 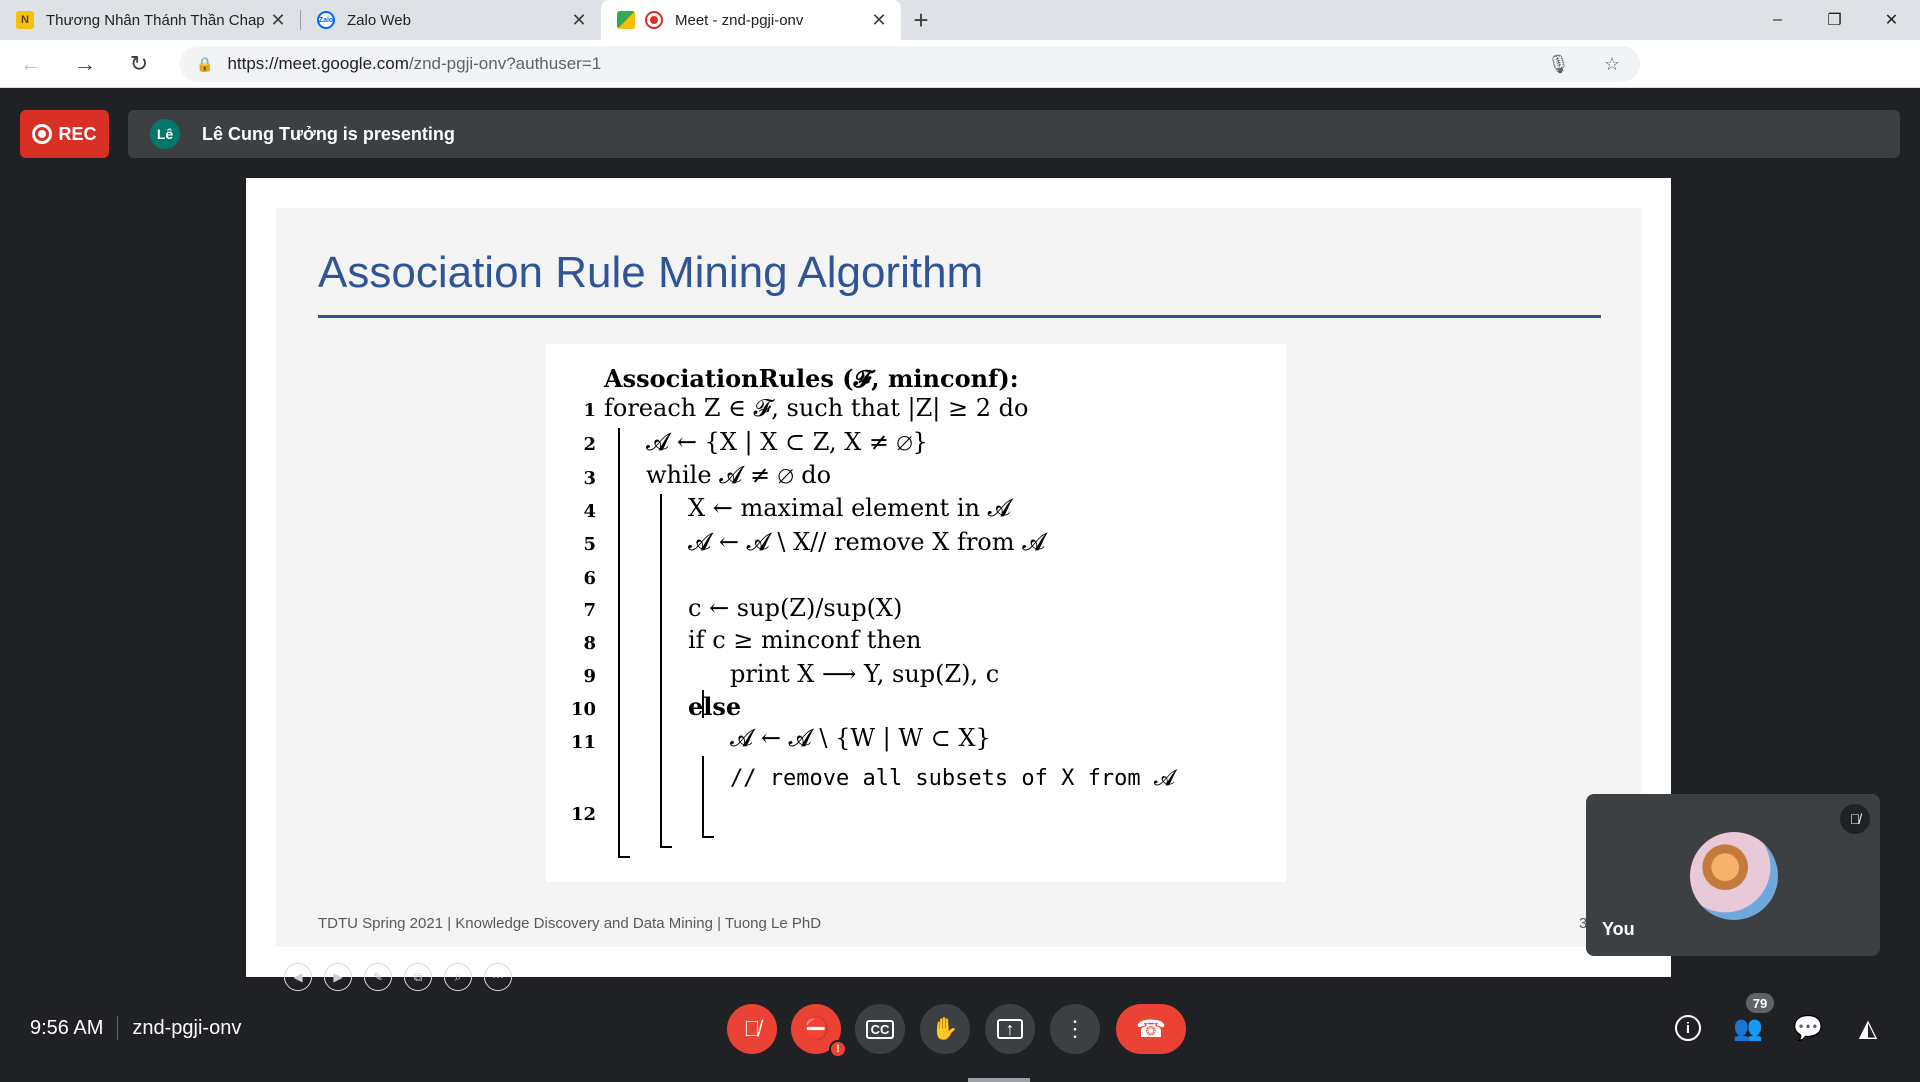 What do you see at coordinates (1558, 64) in the screenshot?
I see `microphone-icon: 🎙` at bounding box center [1558, 64].